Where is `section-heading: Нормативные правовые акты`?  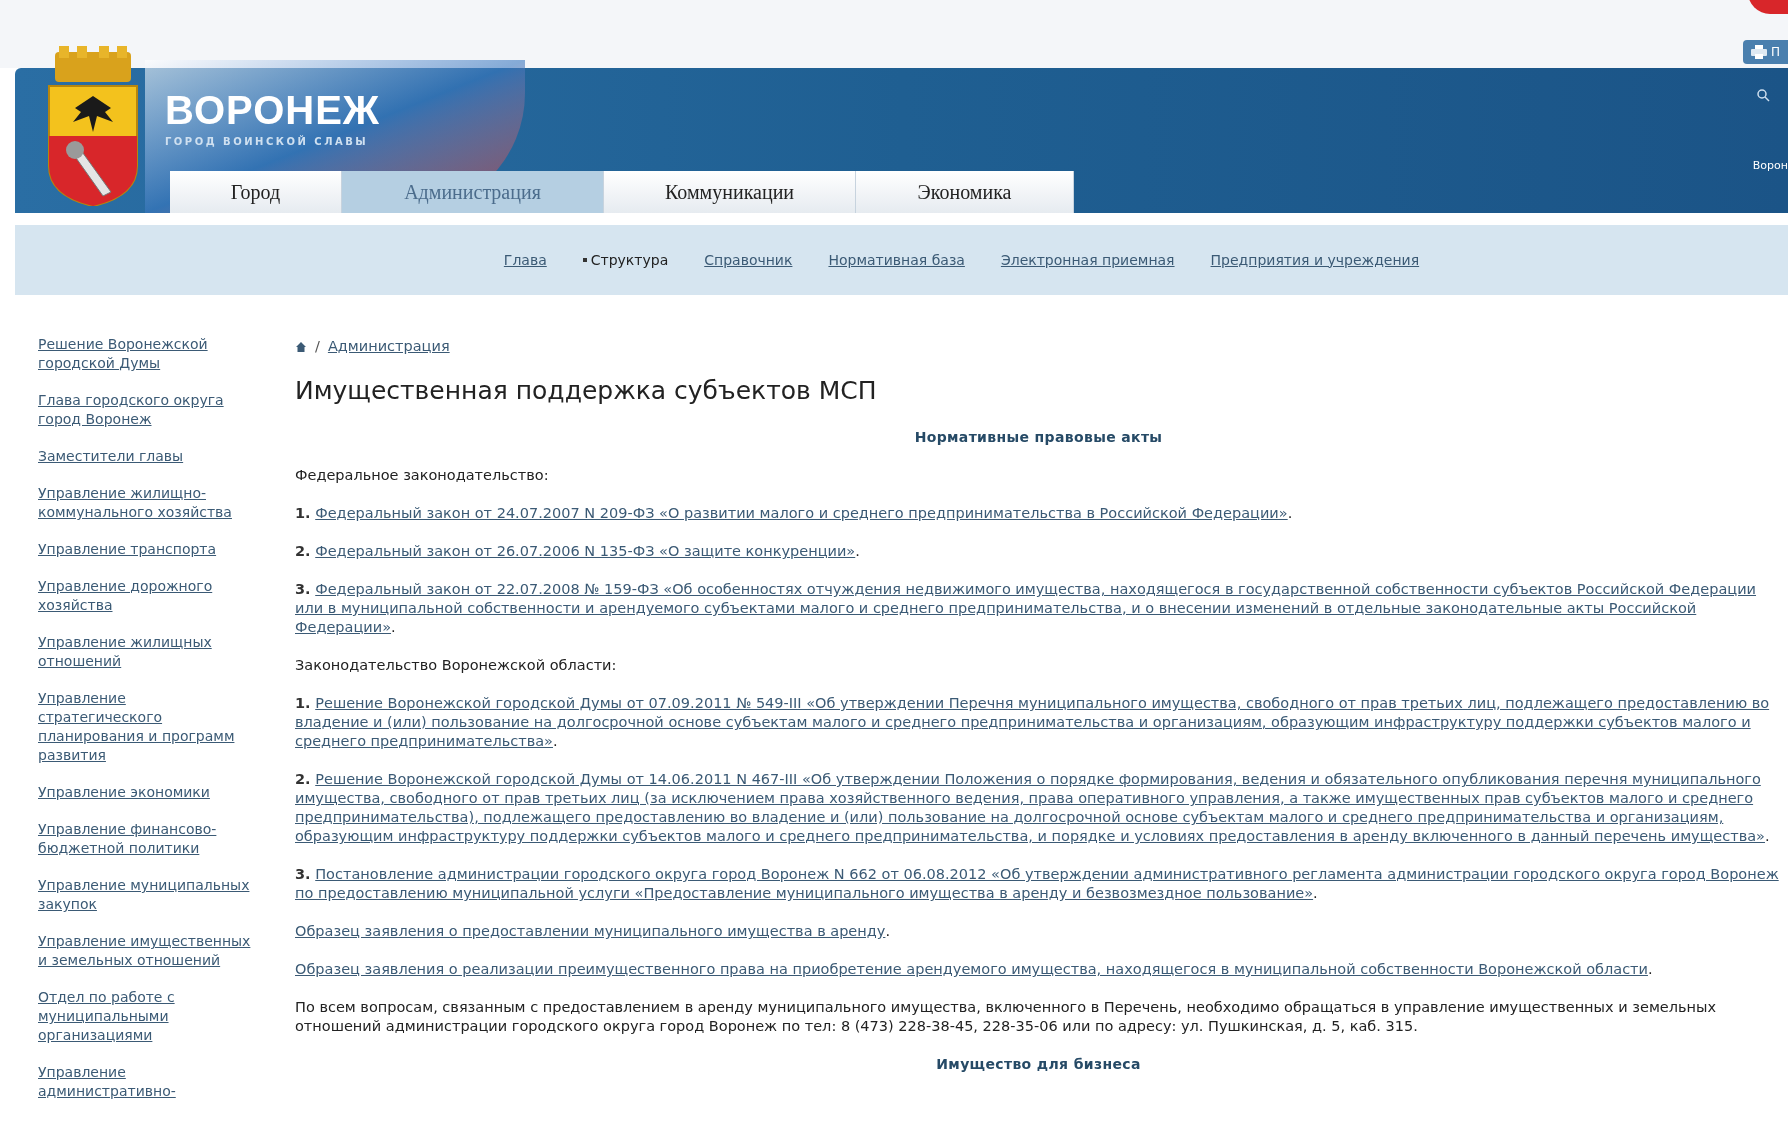 section-heading: Нормативные правовые акты is located at coordinates (1038, 437).